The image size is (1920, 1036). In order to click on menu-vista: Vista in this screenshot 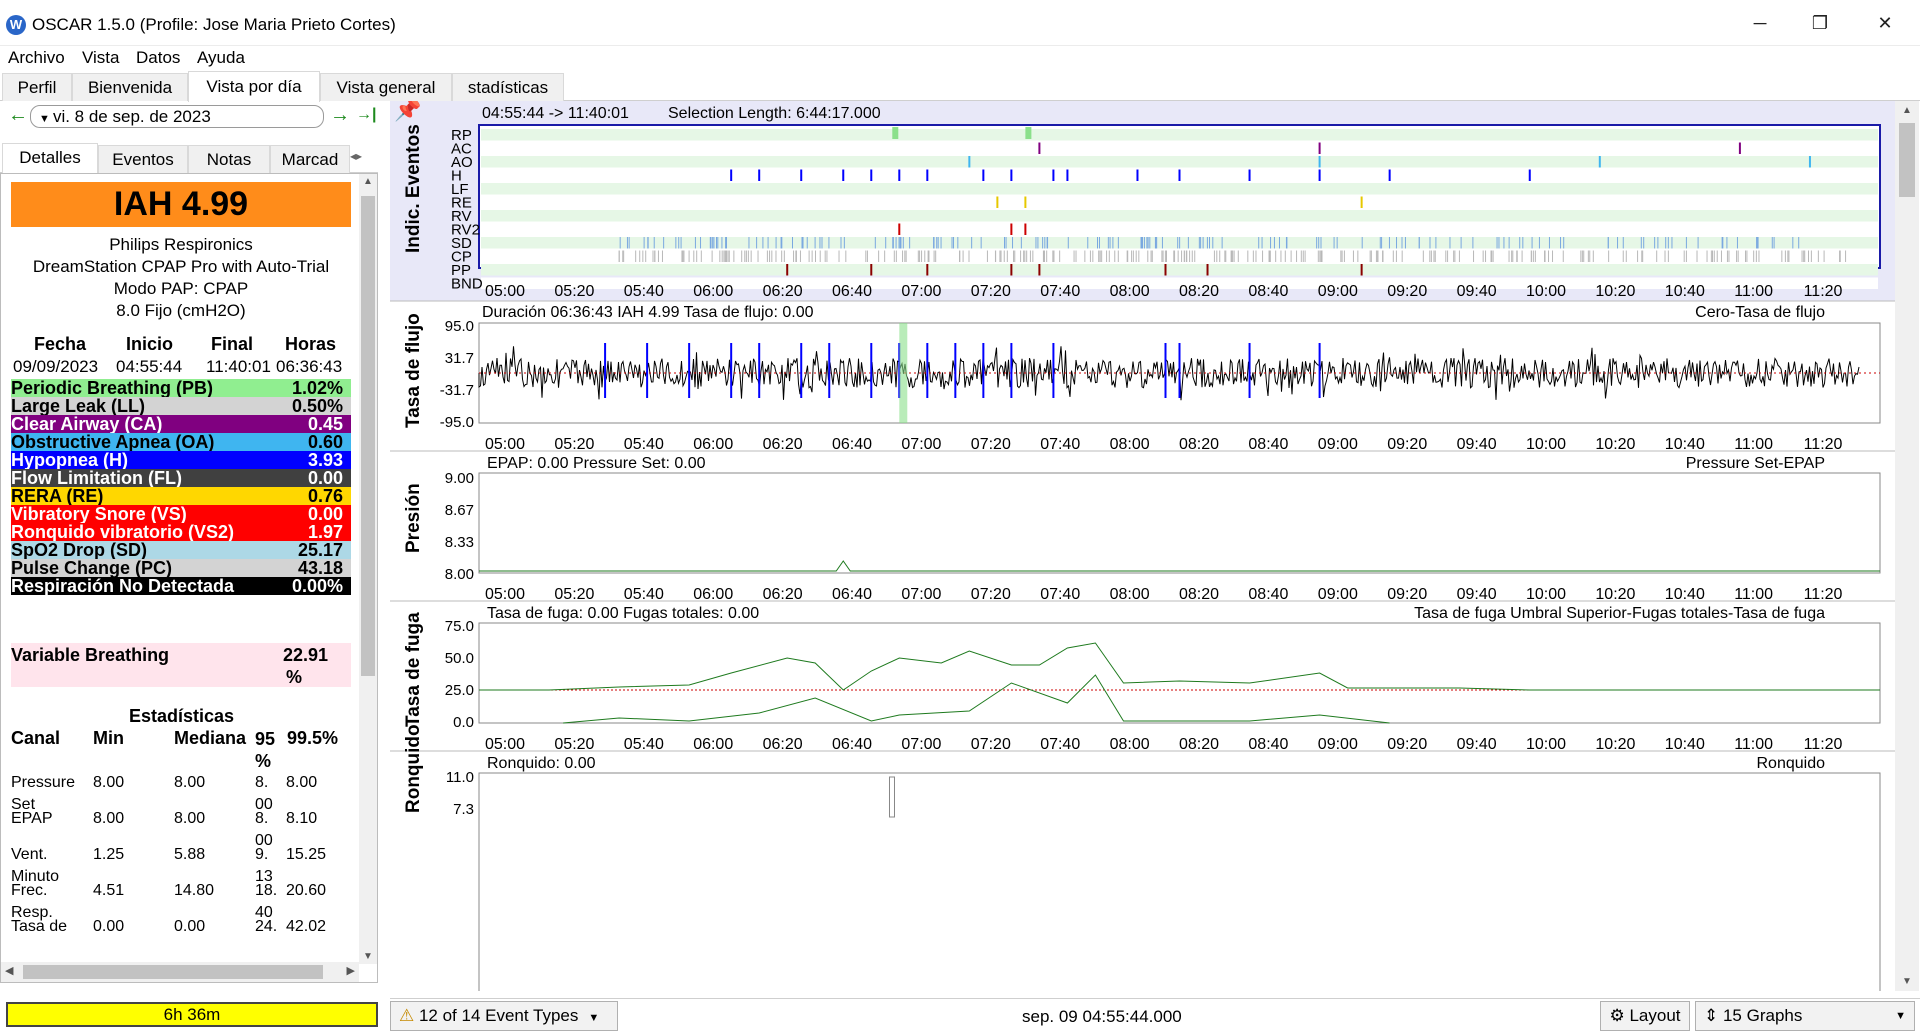, I will do `click(101, 58)`.